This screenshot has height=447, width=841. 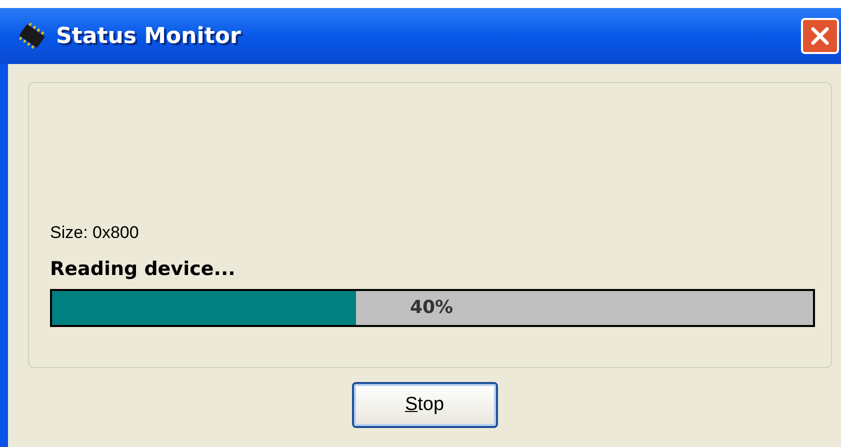 What do you see at coordinates (148, 36) in the screenshot?
I see `window-title: Status Monitor` at bounding box center [148, 36].